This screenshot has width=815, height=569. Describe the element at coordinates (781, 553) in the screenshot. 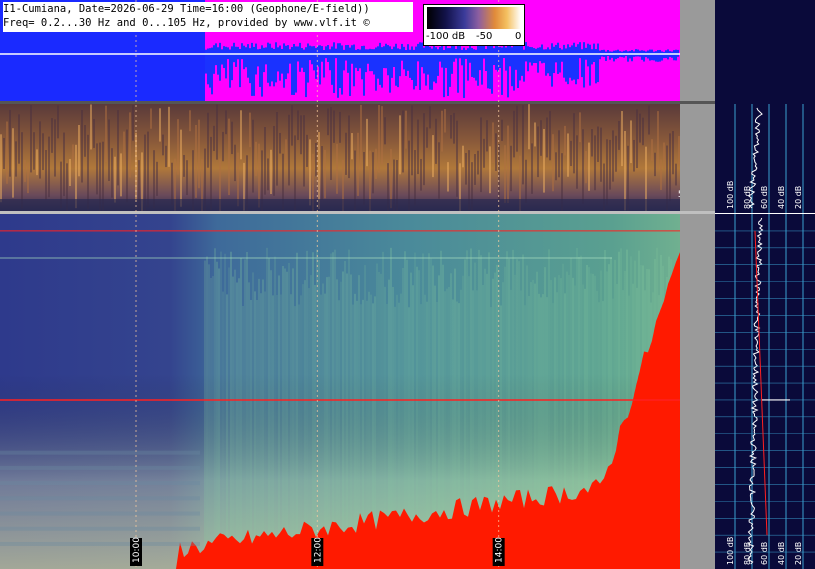

I see `spectrum-tick-label: 40 dB` at that location.